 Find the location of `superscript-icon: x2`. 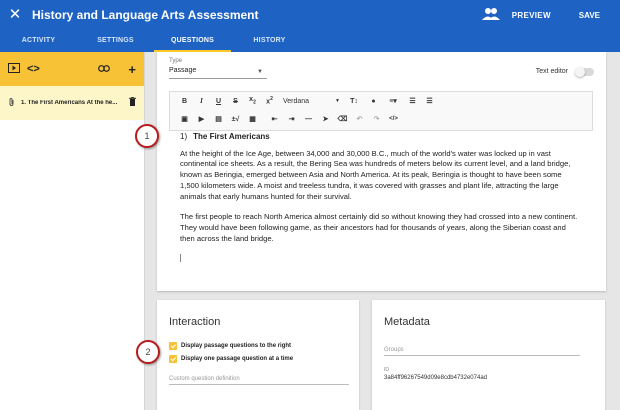

superscript-icon: x2 is located at coordinates (269, 100).